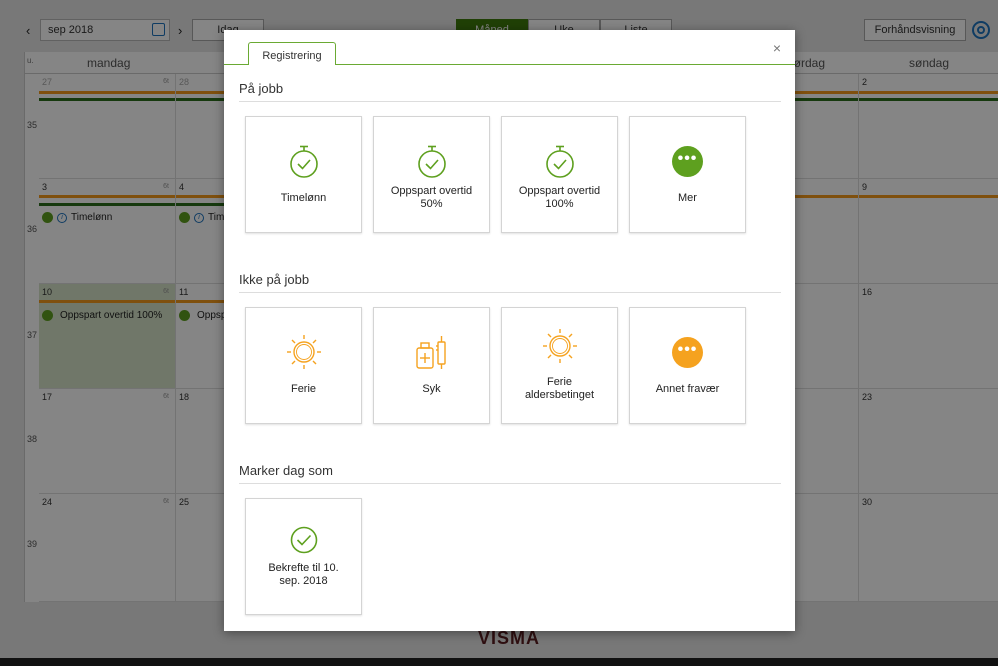  Describe the element at coordinates (687, 198) in the screenshot. I see `tile-label: Mer` at that location.